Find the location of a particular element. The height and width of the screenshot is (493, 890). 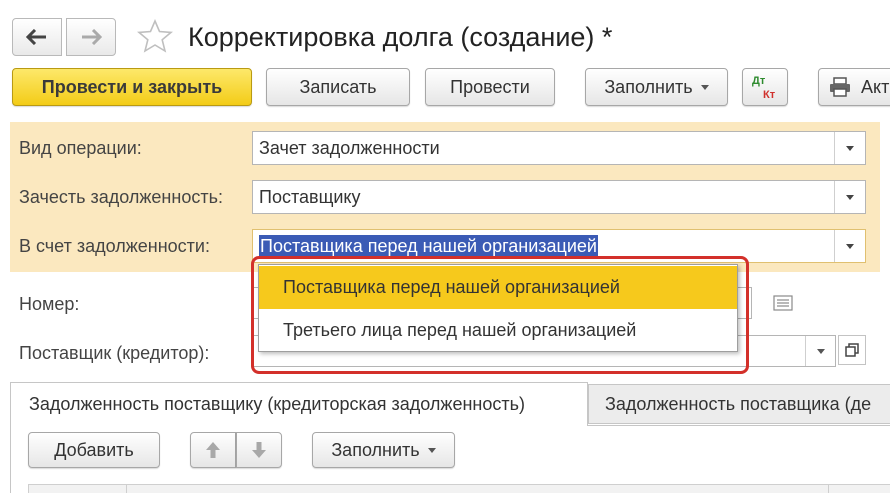

move-down-button is located at coordinates (259, 450).